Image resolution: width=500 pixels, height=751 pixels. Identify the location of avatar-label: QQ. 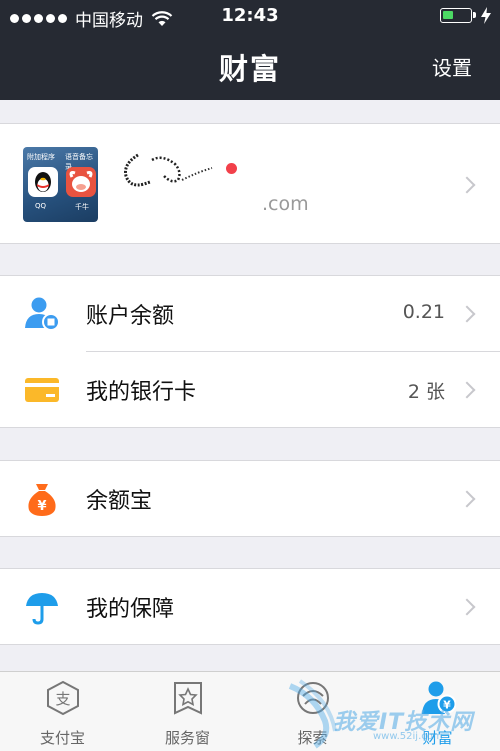
(41, 206).